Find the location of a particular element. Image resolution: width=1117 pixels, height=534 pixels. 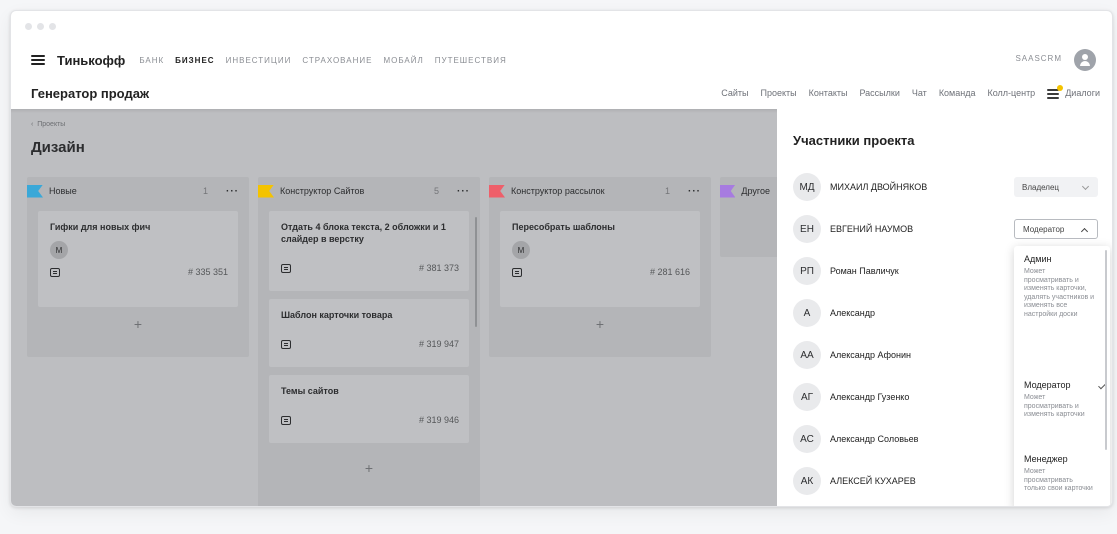

member-name: Александр is located at coordinates (853, 313).